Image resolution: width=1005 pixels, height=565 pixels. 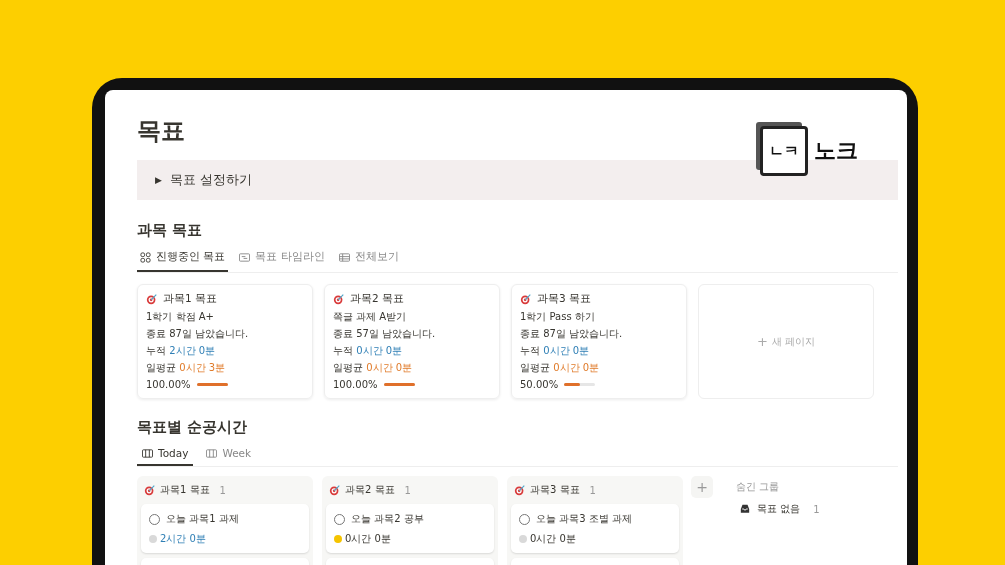 What do you see at coordinates (183, 259) in the screenshot?
I see `view-tab: 진행중인 목표` at bounding box center [183, 259].